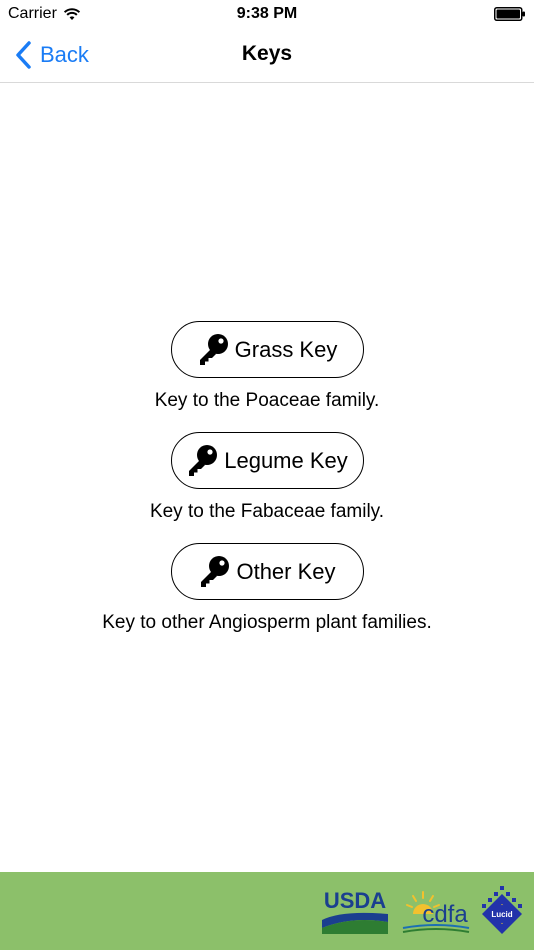 This screenshot has width=534, height=950. Describe the element at coordinates (445, 914) in the screenshot. I see `cdfa-logo-text: cdfa` at that location.